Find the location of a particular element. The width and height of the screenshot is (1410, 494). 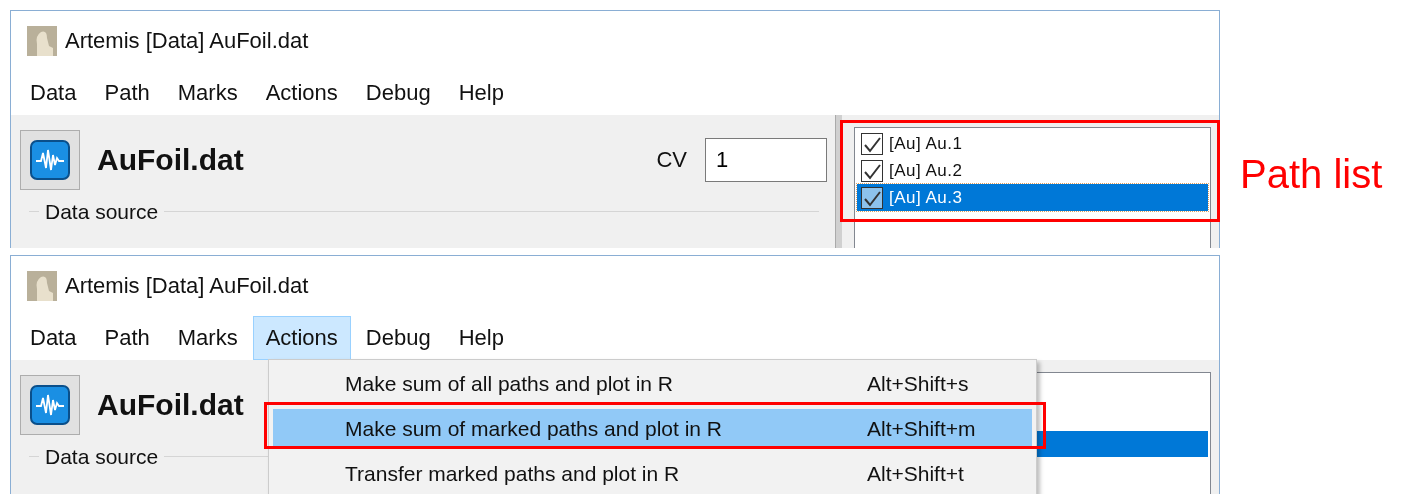

menu-entry: Make sum of all paths and plot in R Alt+Shift+s is located at coordinates (652, 384).